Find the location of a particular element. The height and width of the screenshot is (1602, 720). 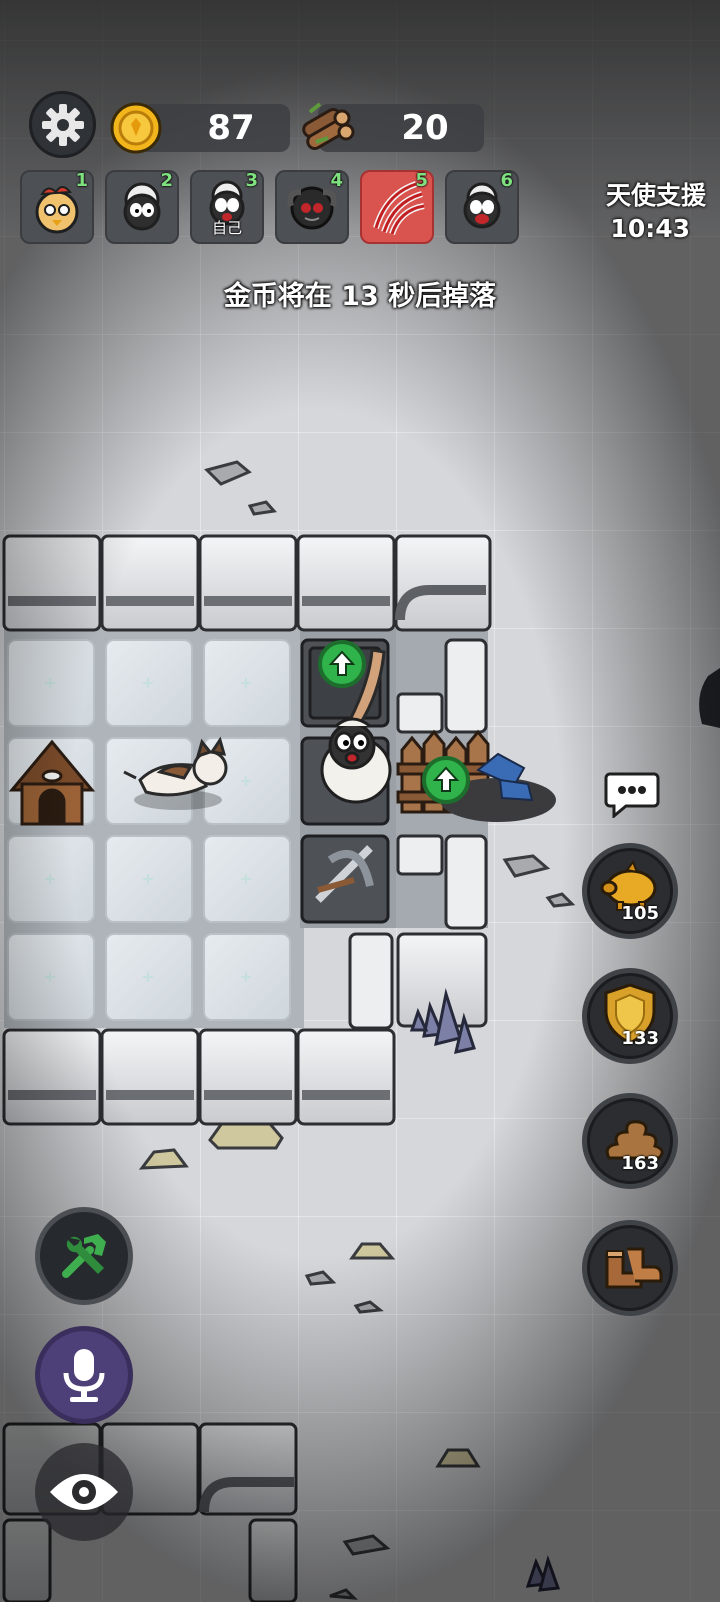

ability-count: 133 is located at coordinates (640, 1038).